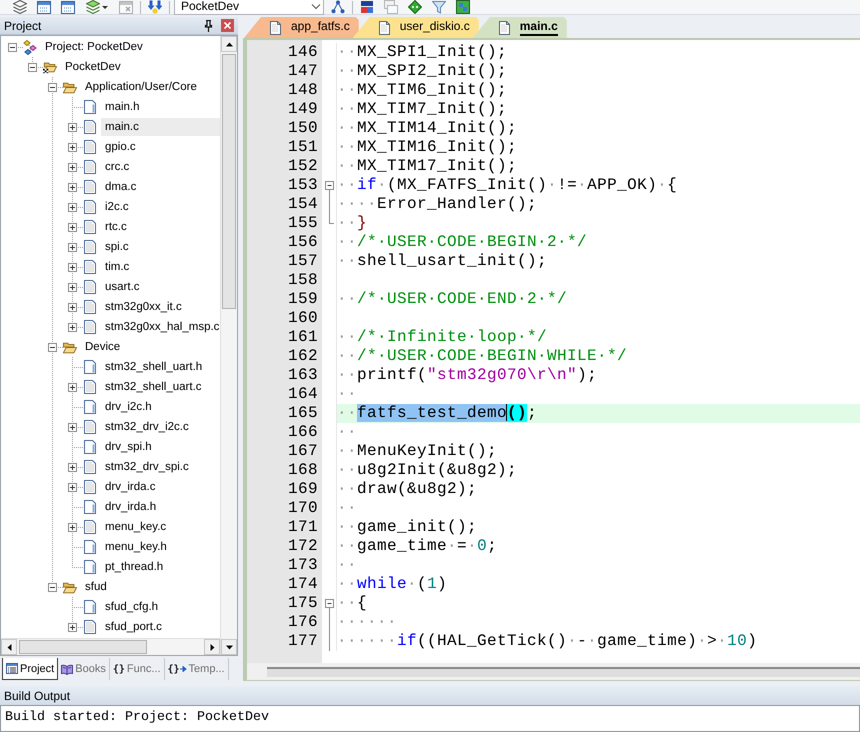 The image size is (860, 732). Describe the element at coordinates (133, 527) in the screenshot. I see `tree-item: menu_key.c` at that location.